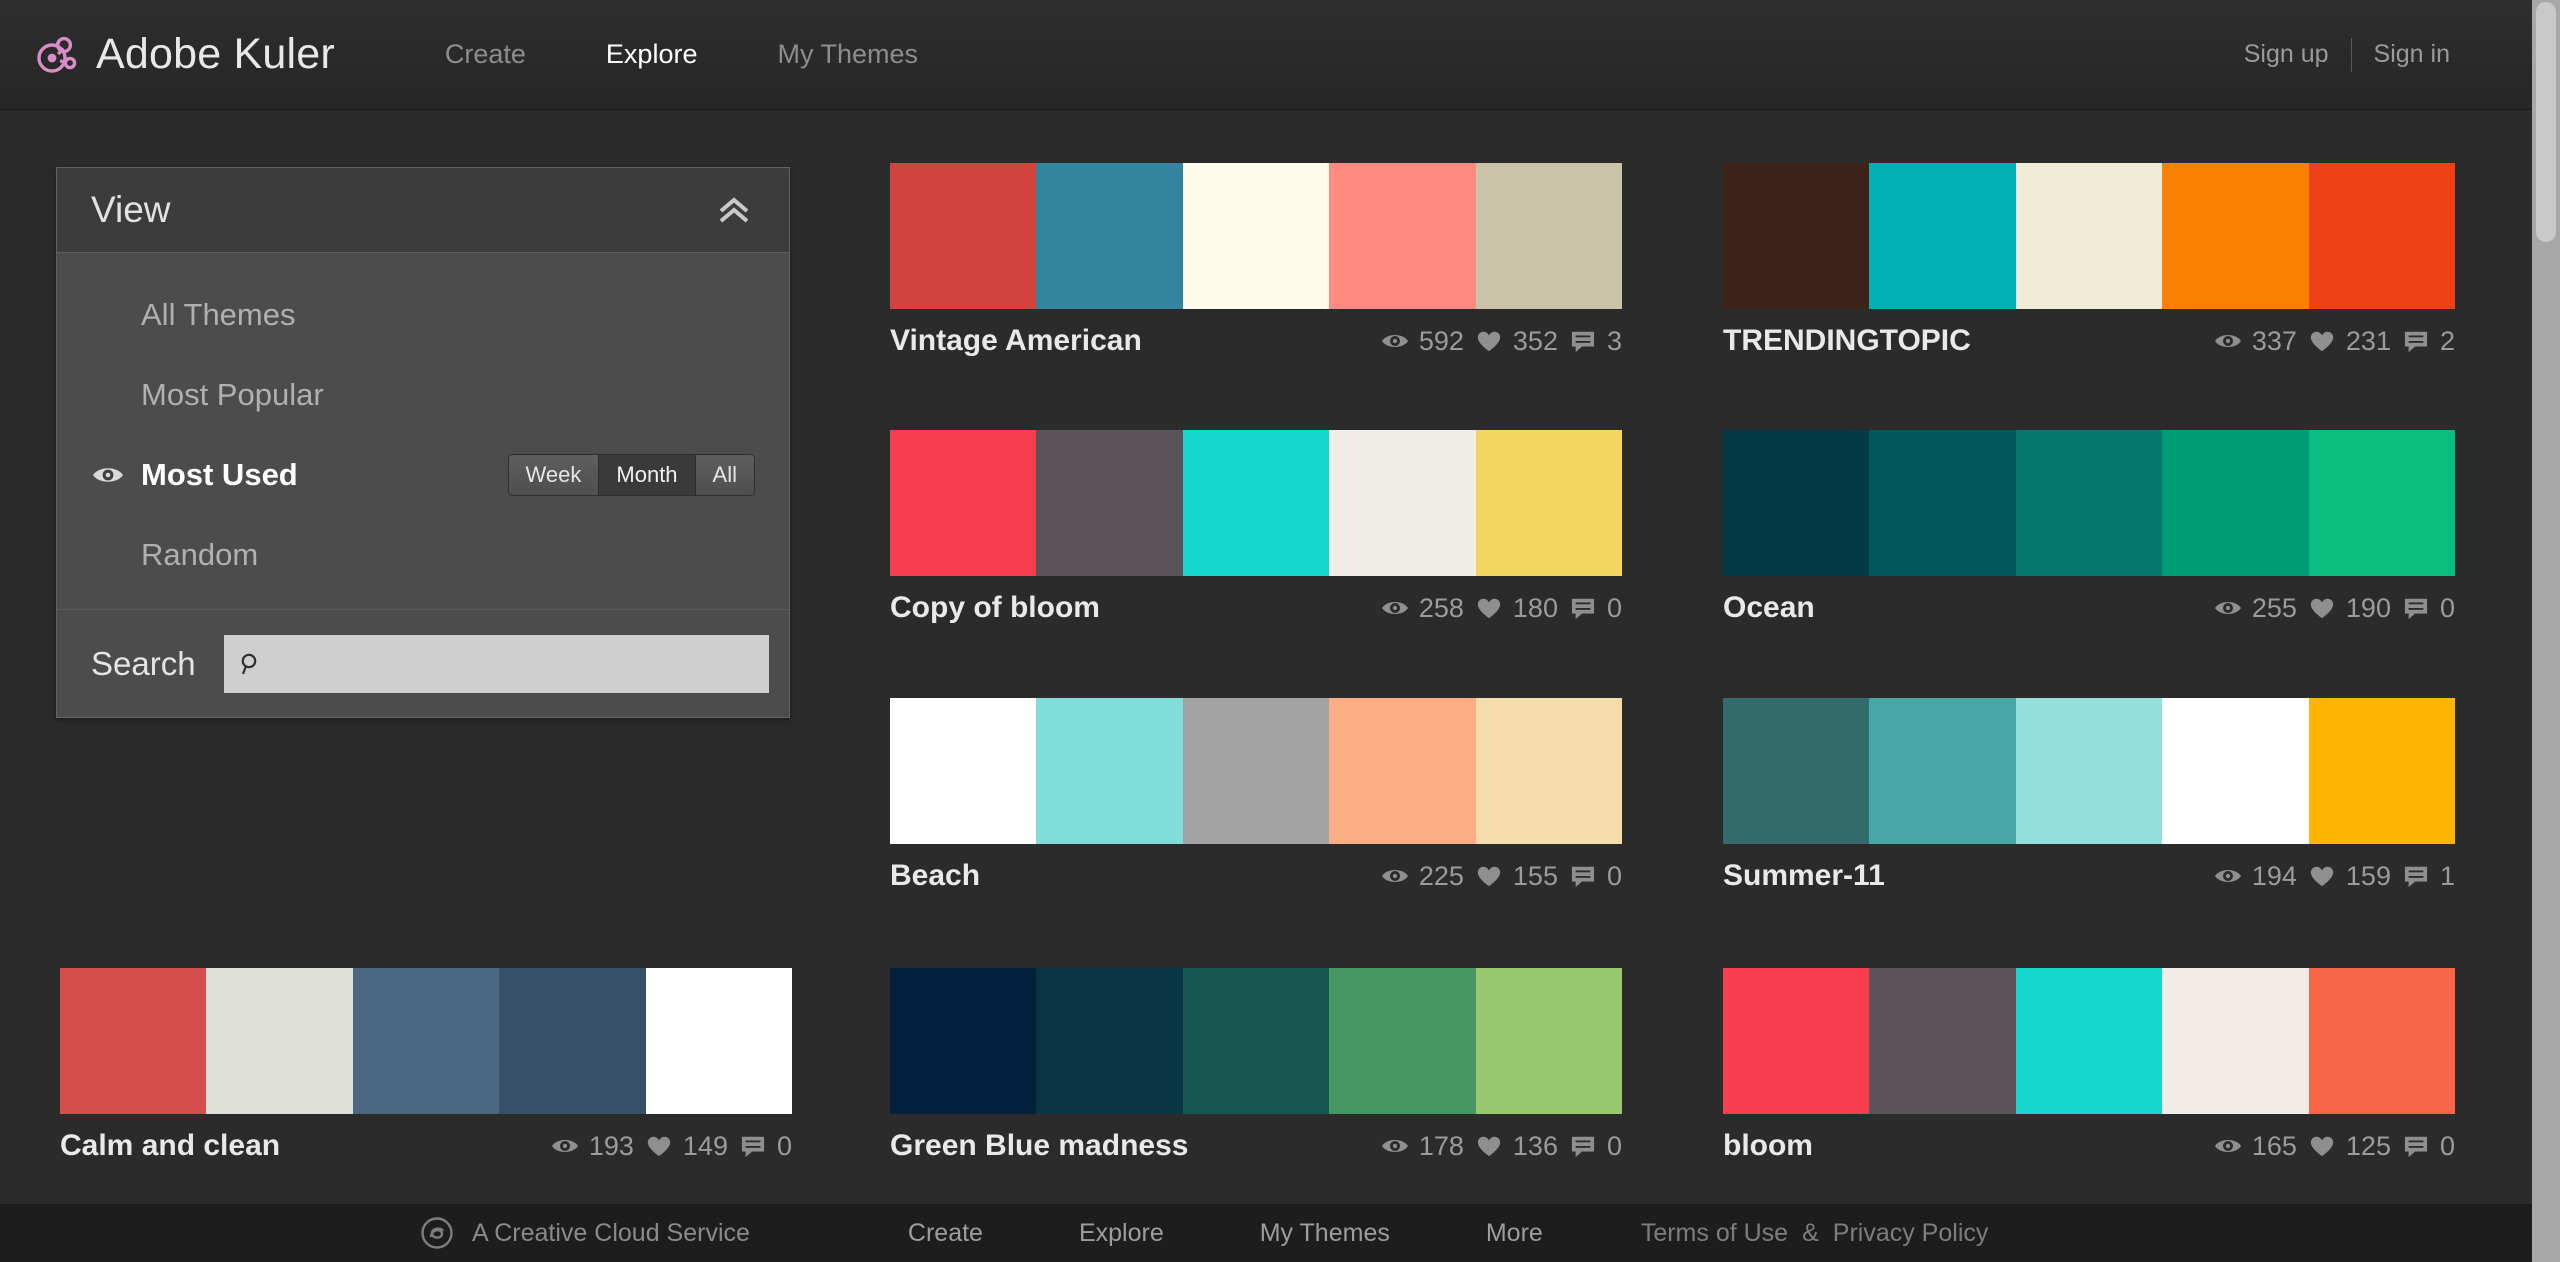  I want to click on footer-link-my-themes: My Themes, so click(1325, 1233).